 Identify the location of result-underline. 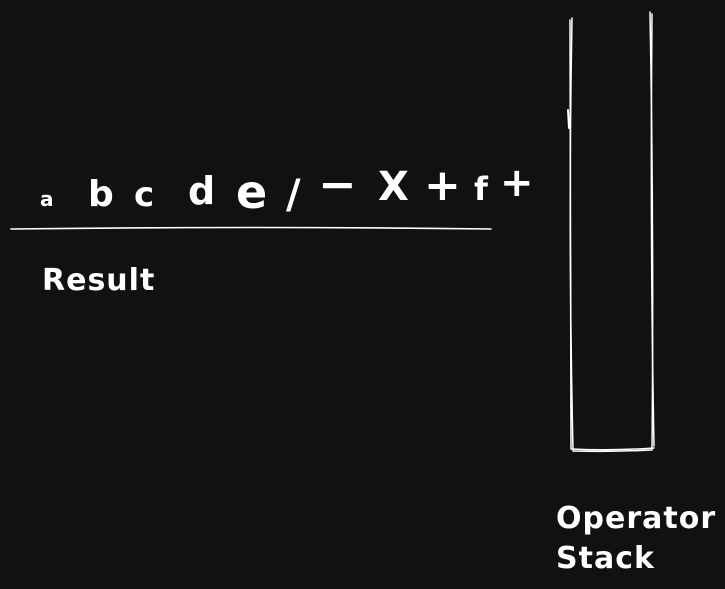
(251, 228).